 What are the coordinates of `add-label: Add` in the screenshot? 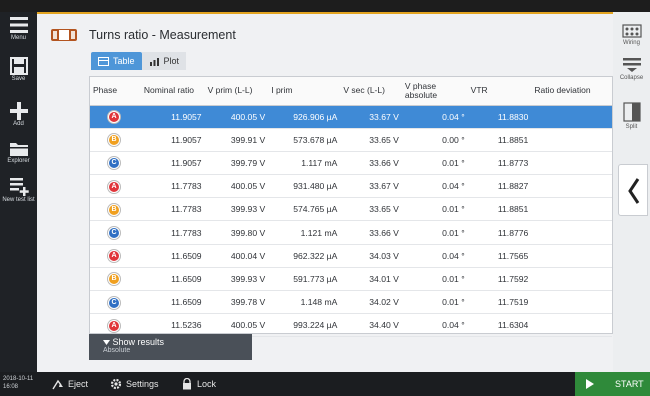 It's located at (18, 124).